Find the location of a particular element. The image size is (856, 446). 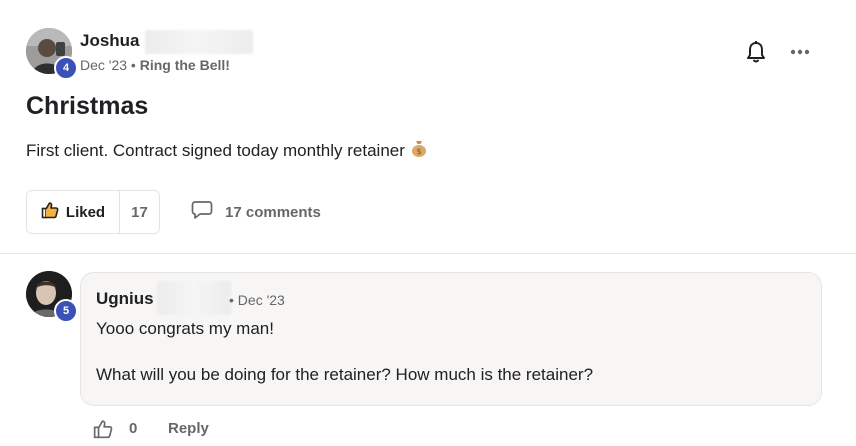

author-name: Joshua is located at coordinates (110, 41).